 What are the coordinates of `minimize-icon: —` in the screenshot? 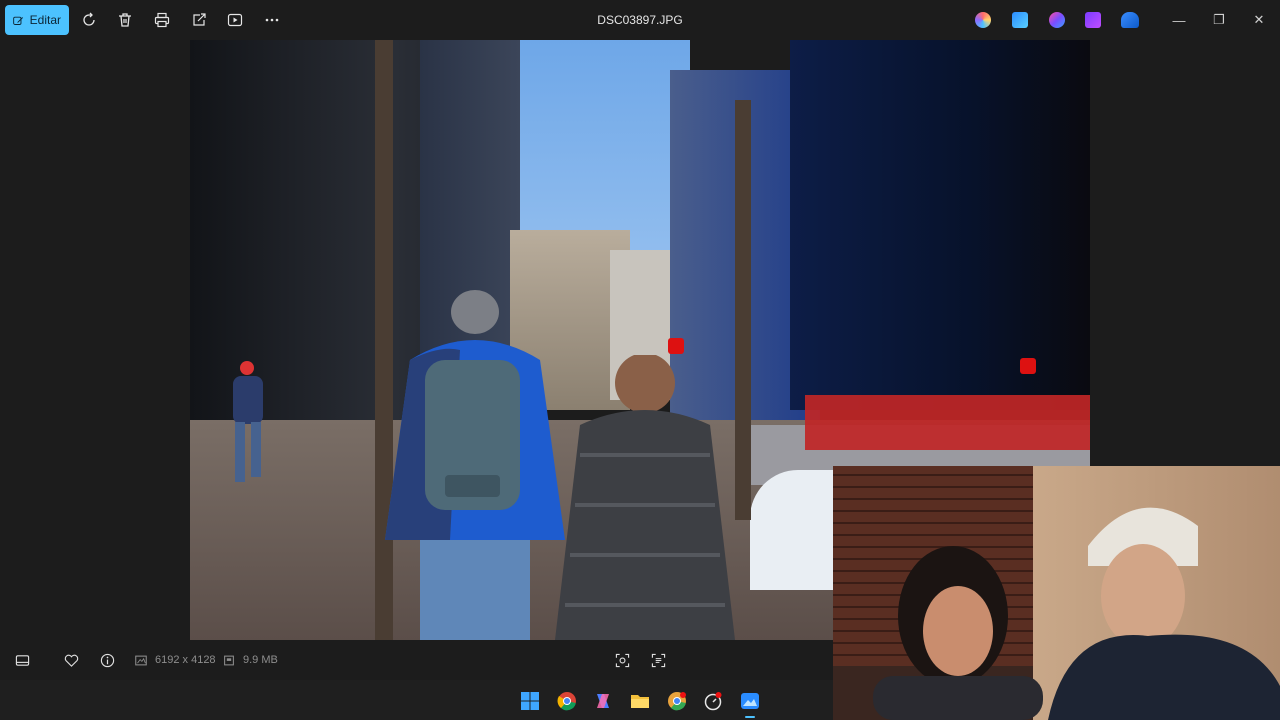 It's located at (1179, 20).